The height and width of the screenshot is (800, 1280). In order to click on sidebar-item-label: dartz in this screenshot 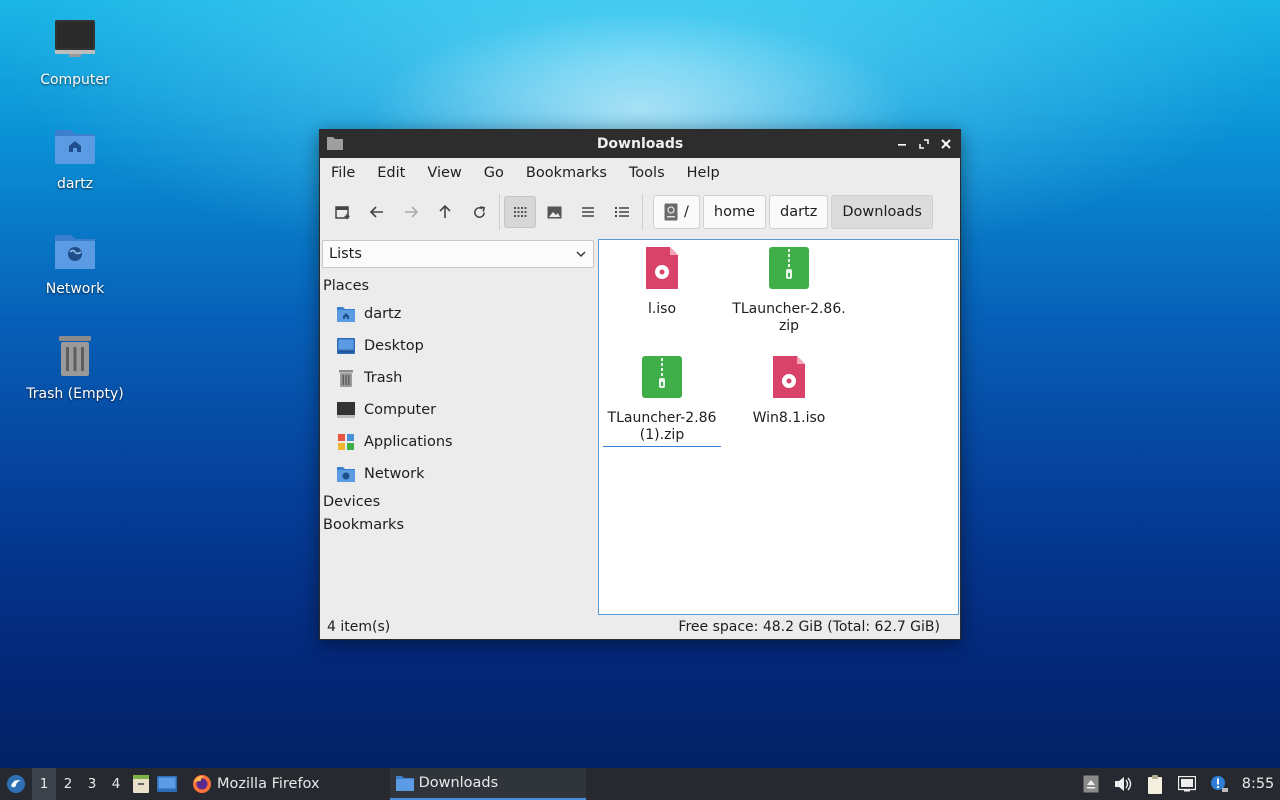, I will do `click(383, 314)`.